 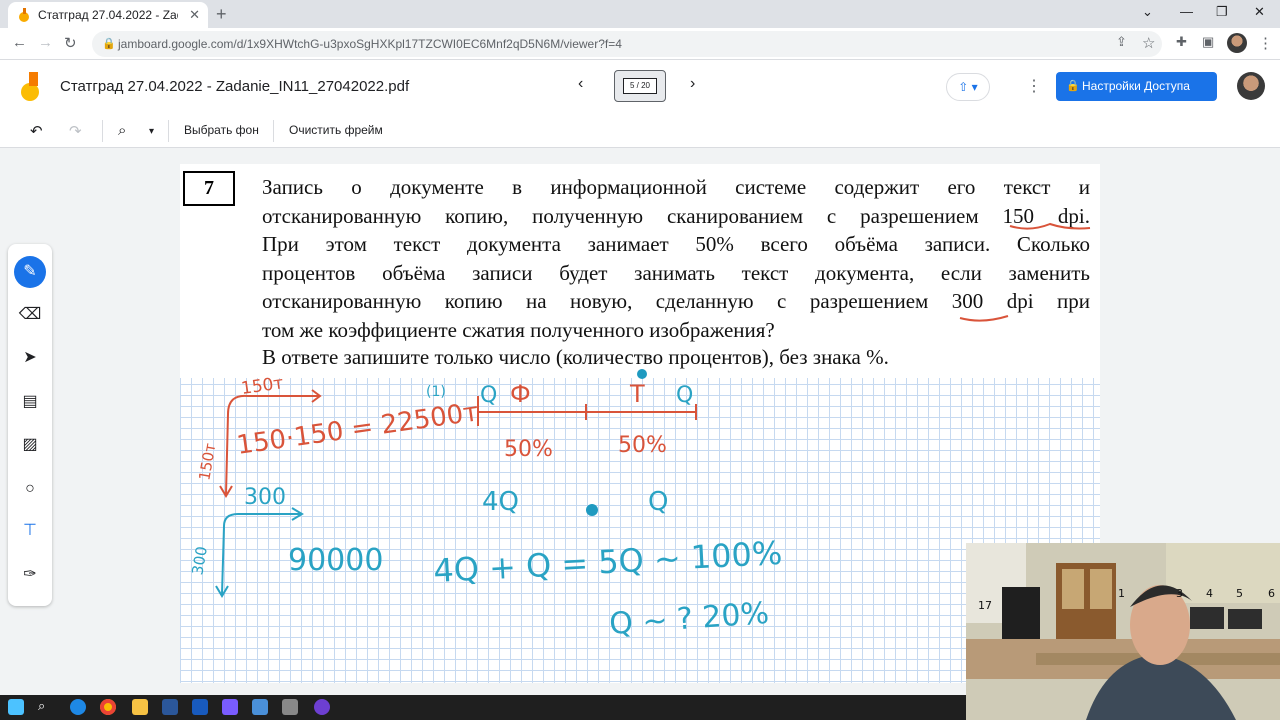 I want to click on undo-icon: ↶, so click(x=36, y=131).